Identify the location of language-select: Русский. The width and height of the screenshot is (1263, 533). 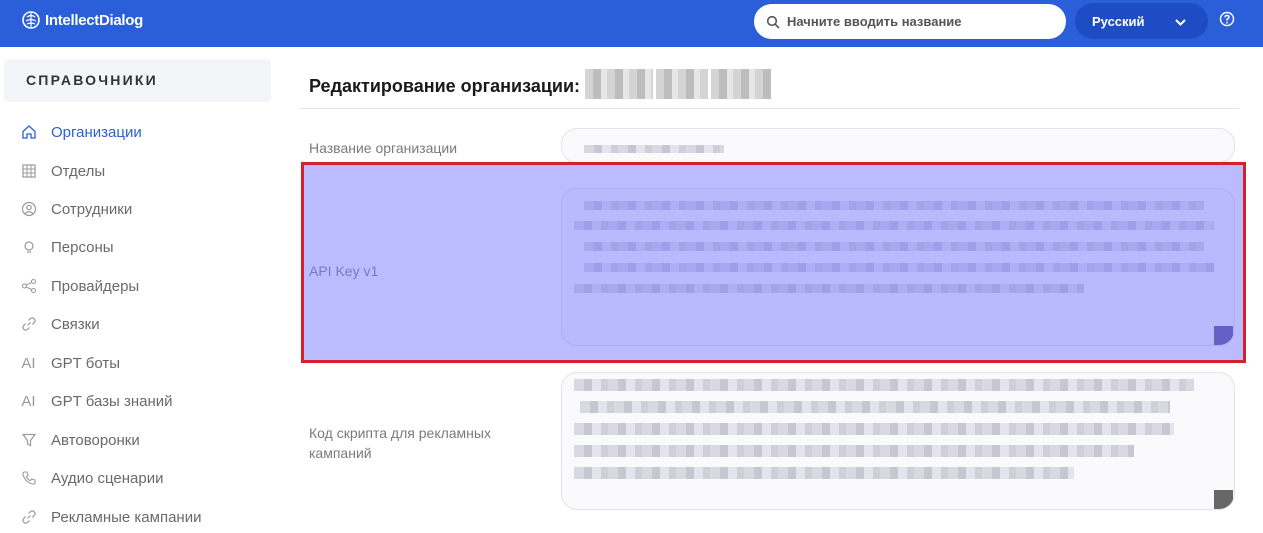
(1141, 21).